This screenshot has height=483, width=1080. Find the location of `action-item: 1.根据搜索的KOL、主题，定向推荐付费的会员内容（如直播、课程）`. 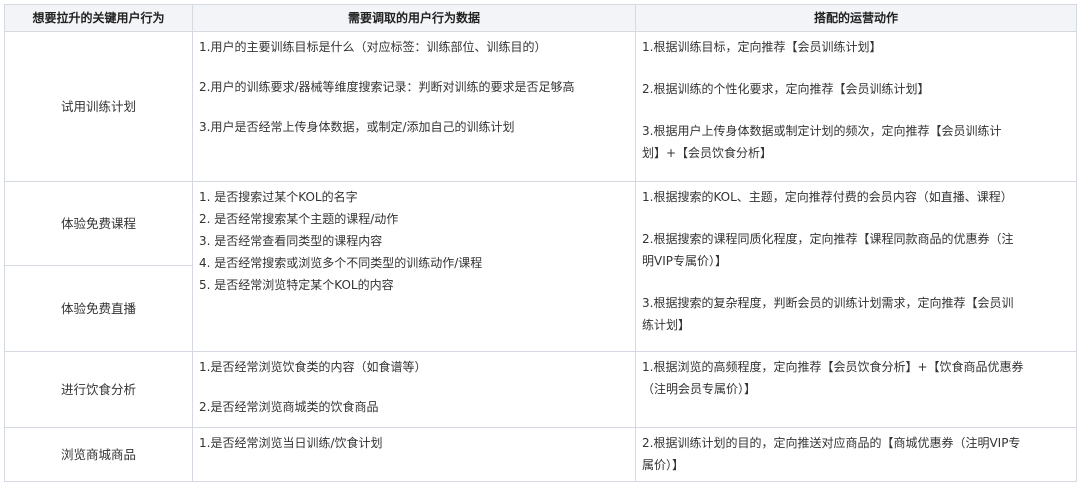

action-item: 1.根据搜索的KOL、主题，定向推荐付费的会员内容（如直播、课程） is located at coordinates (827, 197).